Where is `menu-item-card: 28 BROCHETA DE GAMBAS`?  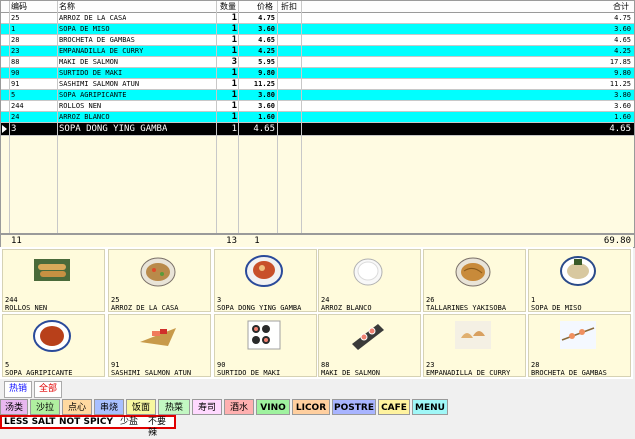
menu-item-card: 28 BROCHETA DE GAMBAS is located at coordinates (579, 345).